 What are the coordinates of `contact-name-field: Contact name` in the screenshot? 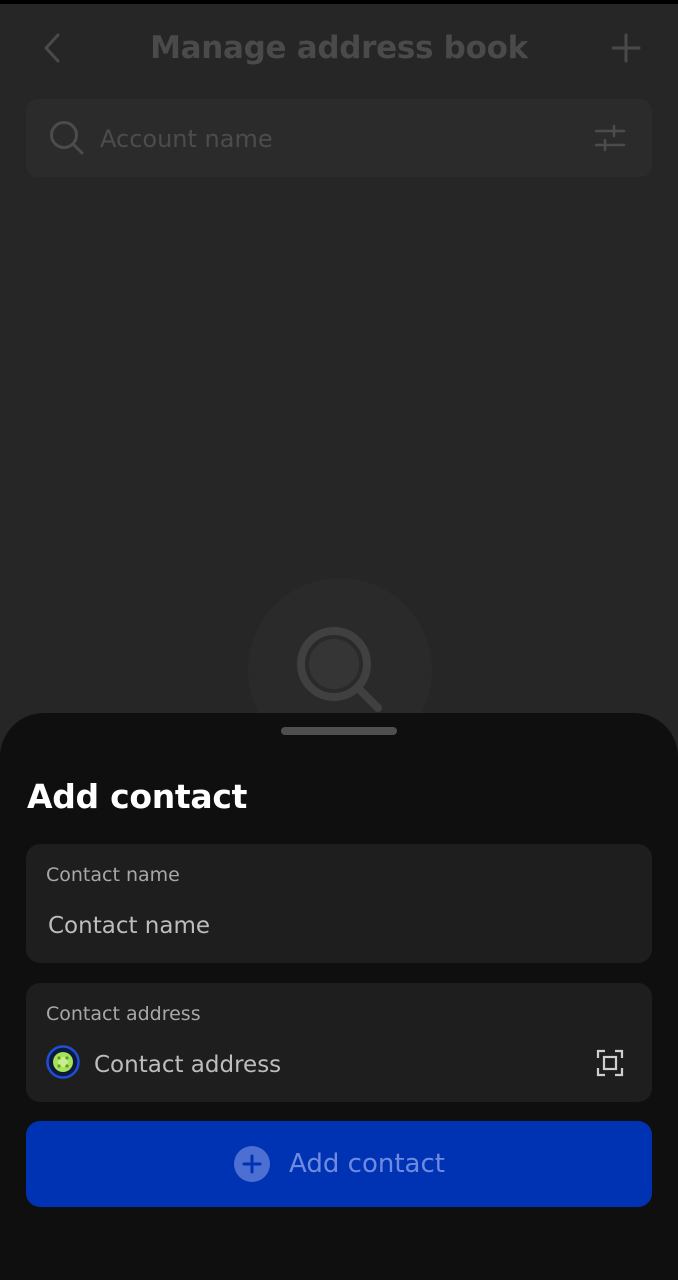 It's located at (339, 903).